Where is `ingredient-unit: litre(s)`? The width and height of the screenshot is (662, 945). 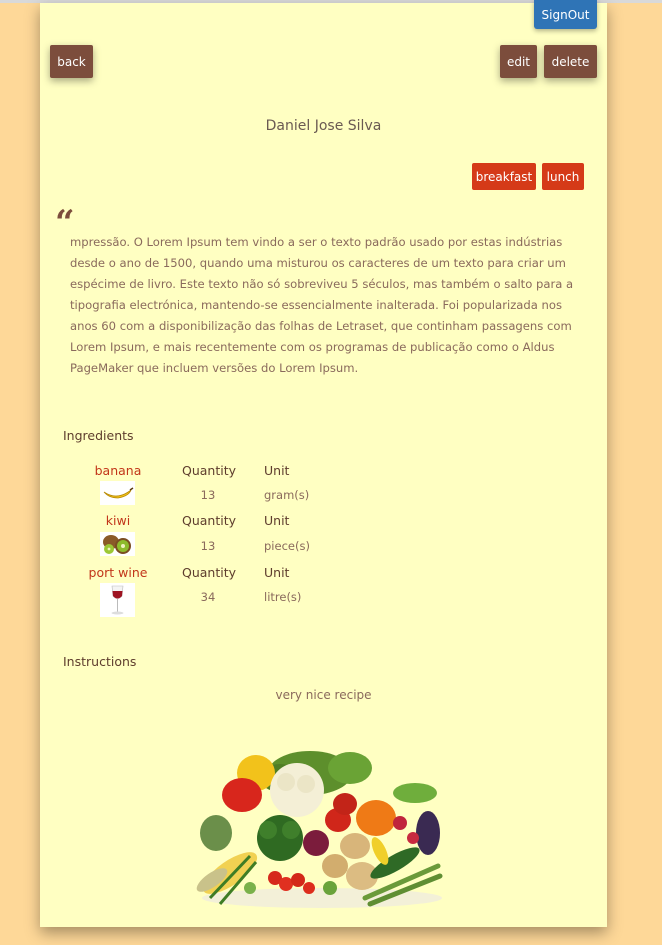 ingredient-unit: litre(s) is located at coordinates (283, 597).